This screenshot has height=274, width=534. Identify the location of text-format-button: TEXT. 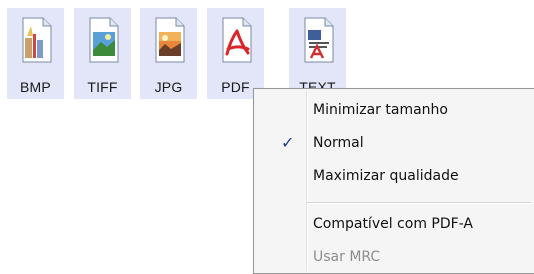
(317, 53).